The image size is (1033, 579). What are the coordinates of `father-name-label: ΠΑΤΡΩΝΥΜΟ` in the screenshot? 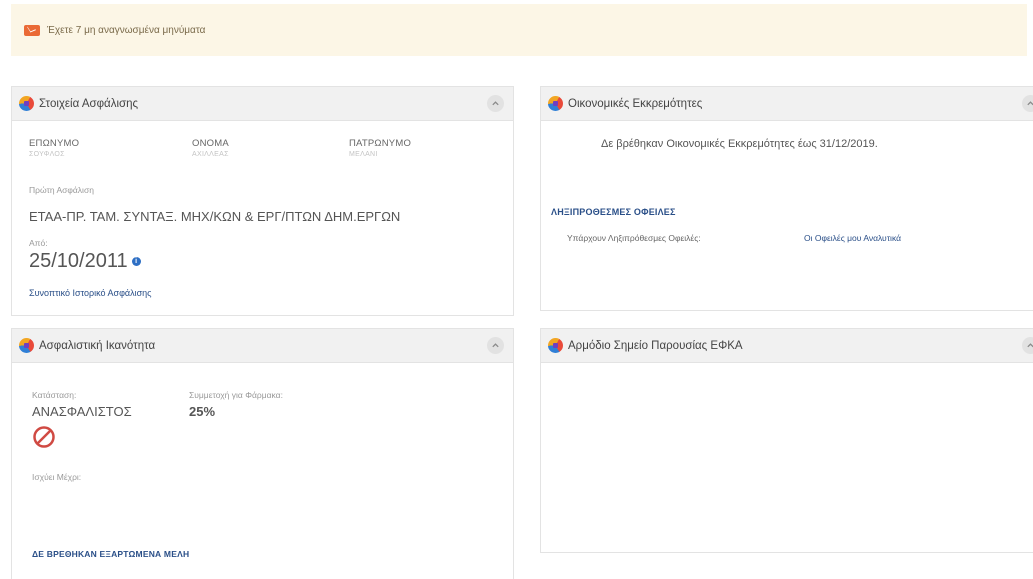 It's located at (380, 143).